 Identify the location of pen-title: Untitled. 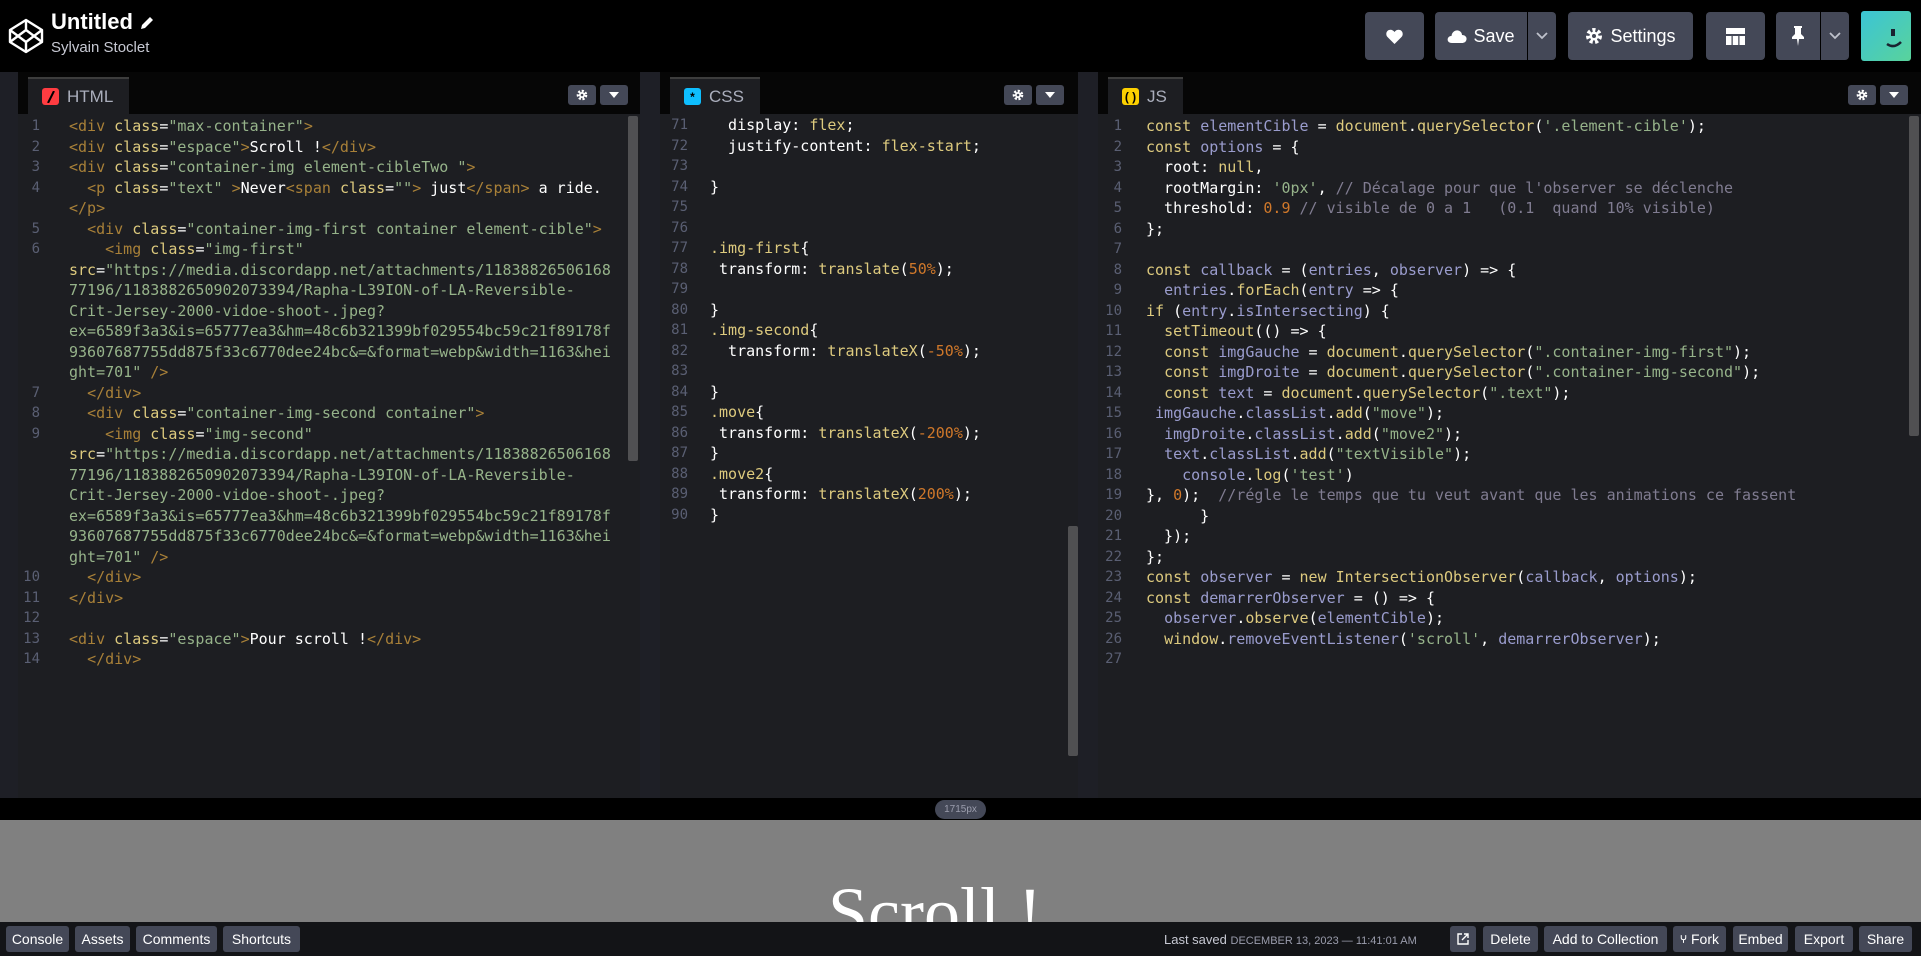
(92, 22).